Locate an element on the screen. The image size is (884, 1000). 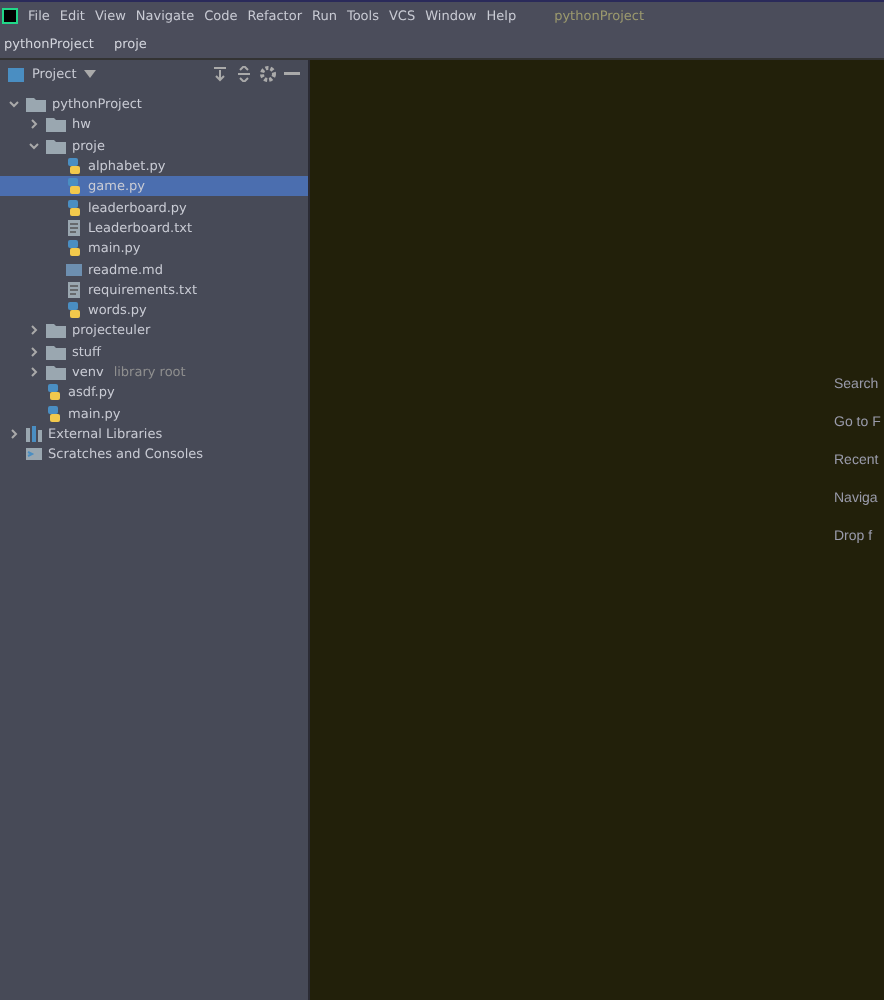
app-logo-icon is located at coordinates (10, 15).